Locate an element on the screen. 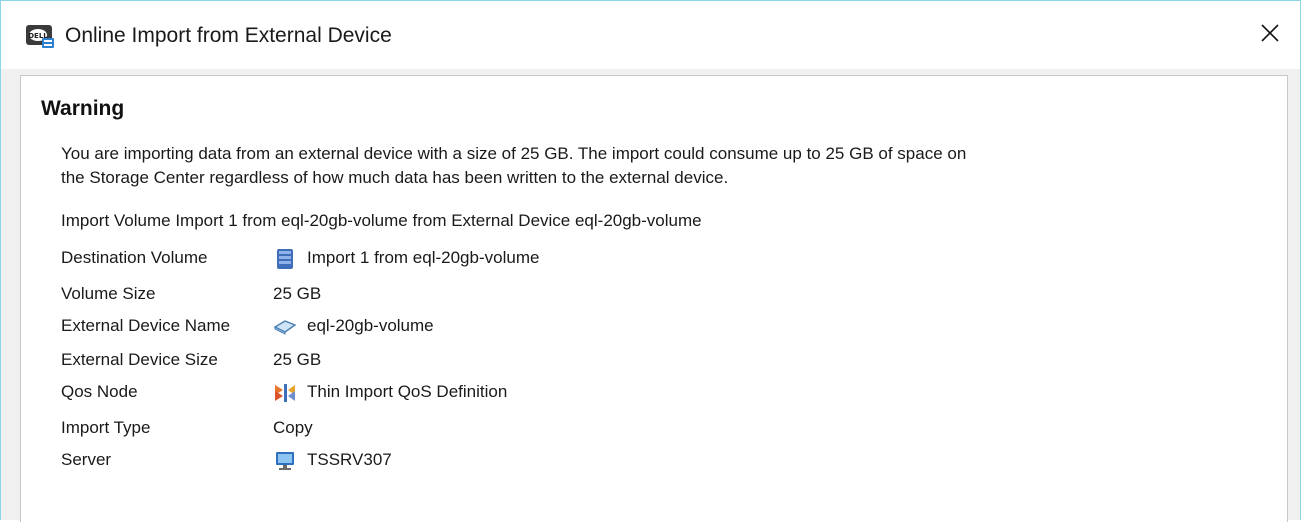  destination-volume-value: Import 1 from eql-20gb-volume is located at coordinates (423, 257).